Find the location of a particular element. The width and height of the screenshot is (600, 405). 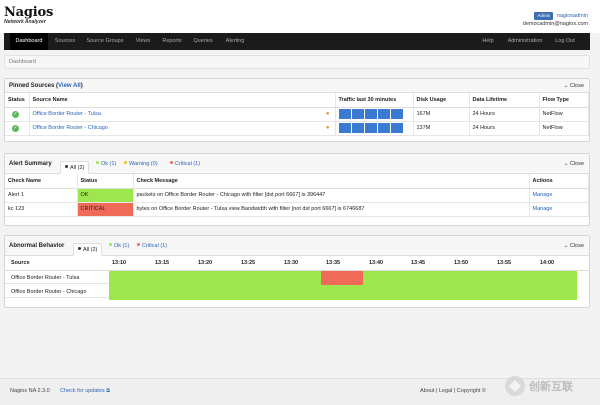

time-tick: 13:50 is located at coordinates (461, 263).